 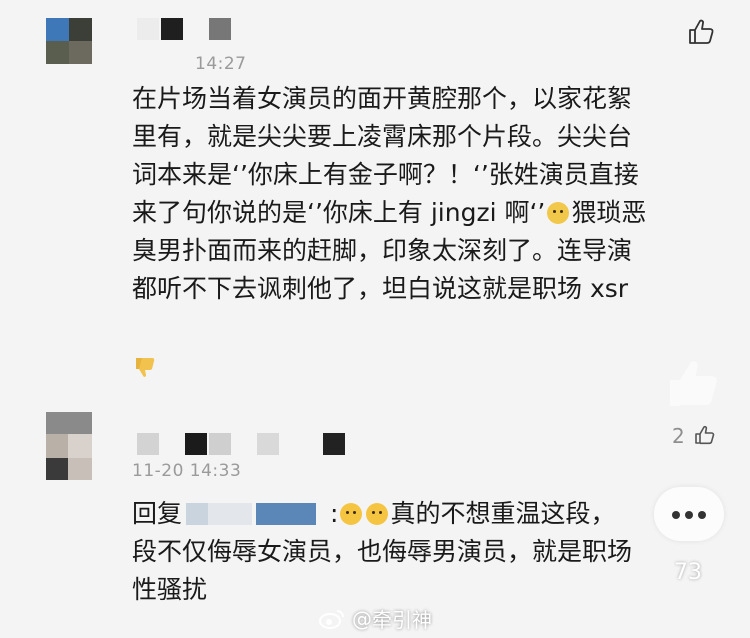 I want to click on comment-text-line: 臭男扑面而来的赶脚，印象太深刻了。连导演, so click(x=382, y=250).